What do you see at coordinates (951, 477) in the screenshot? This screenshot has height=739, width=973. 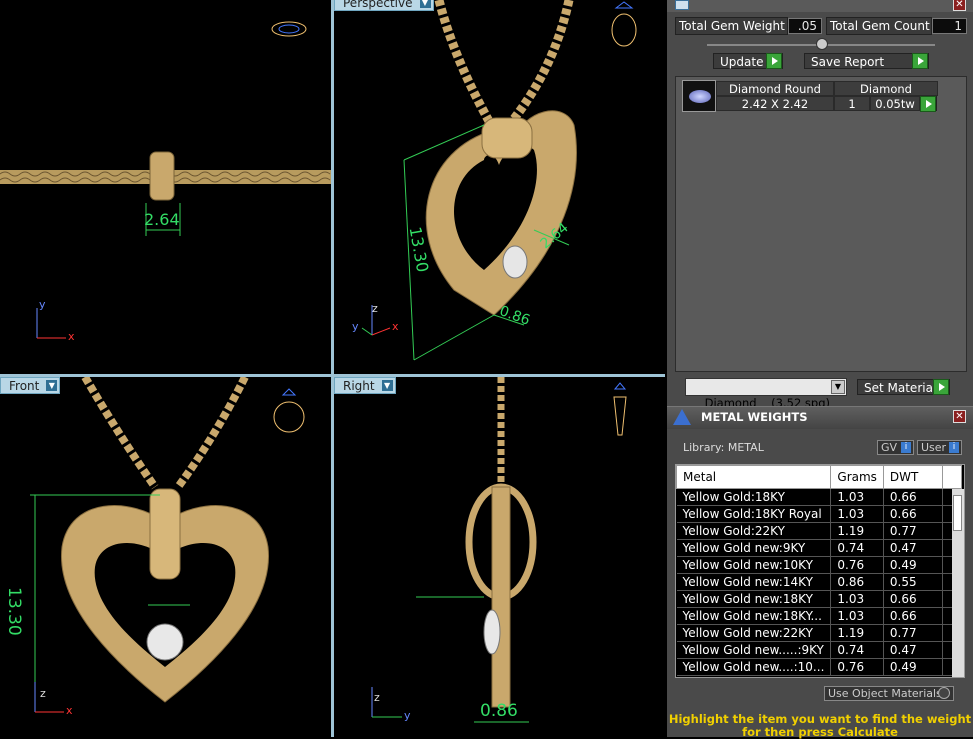 I see `column-header-spacer` at bounding box center [951, 477].